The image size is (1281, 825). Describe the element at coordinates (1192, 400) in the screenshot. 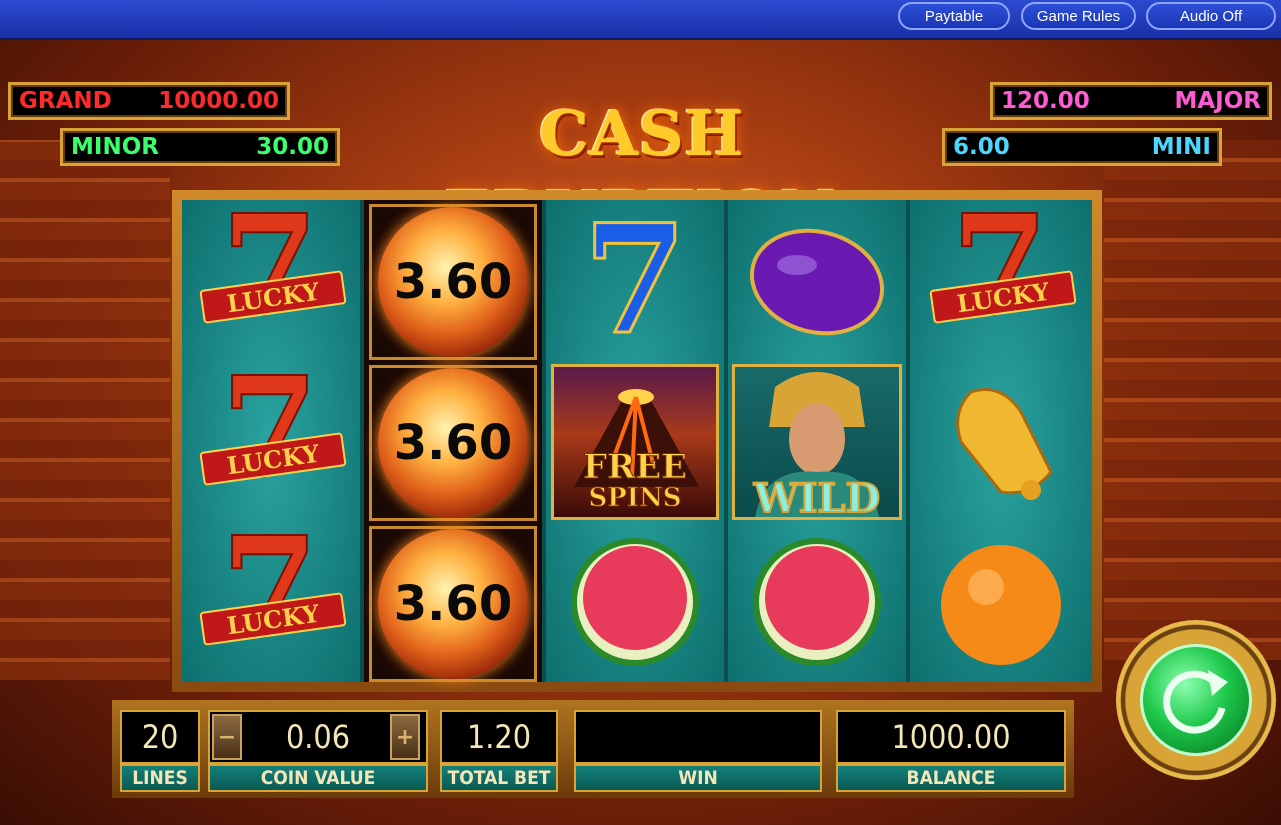

I see `right-temple-wall` at that location.